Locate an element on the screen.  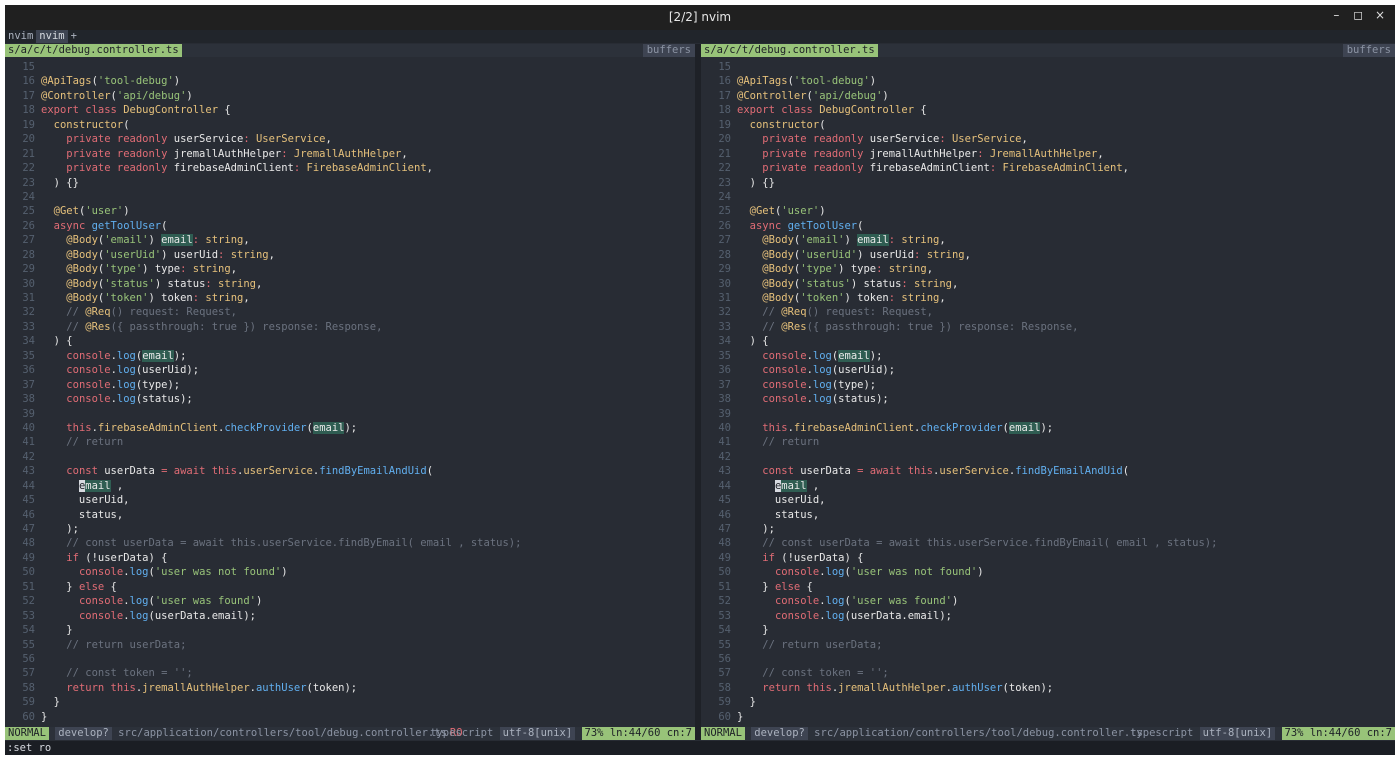
maximize-icon: ◻ is located at coordinates (1358, 15).